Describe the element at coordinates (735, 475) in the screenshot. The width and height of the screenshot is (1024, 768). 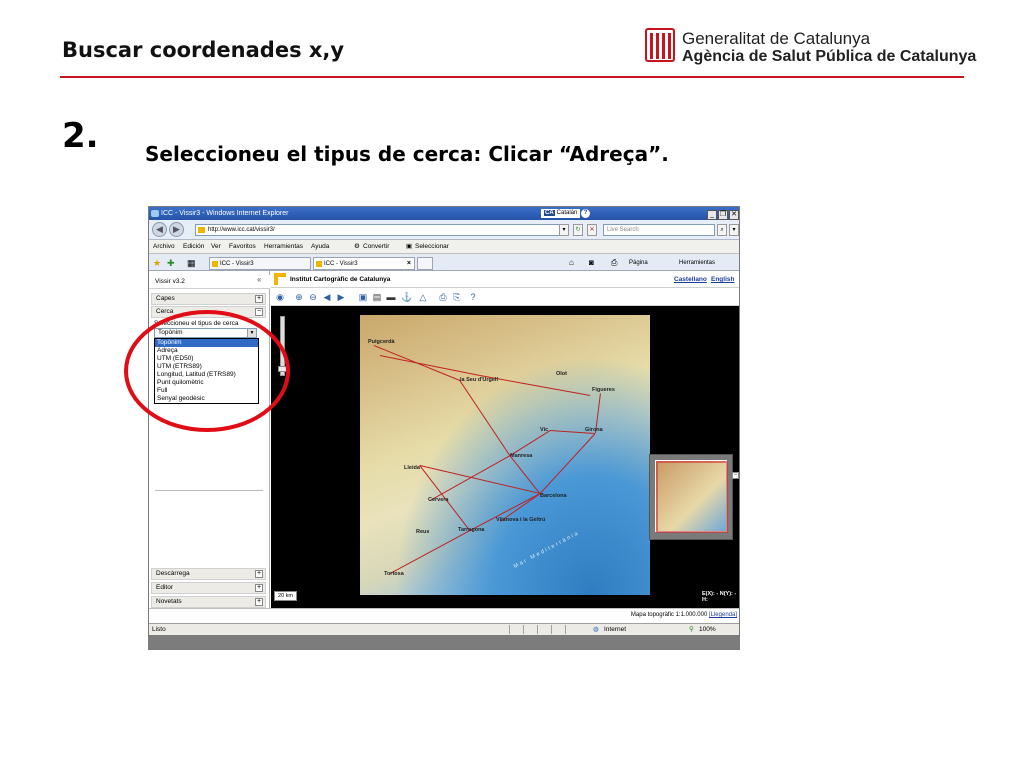
I see `overview-collapse-icon: −` at that location.